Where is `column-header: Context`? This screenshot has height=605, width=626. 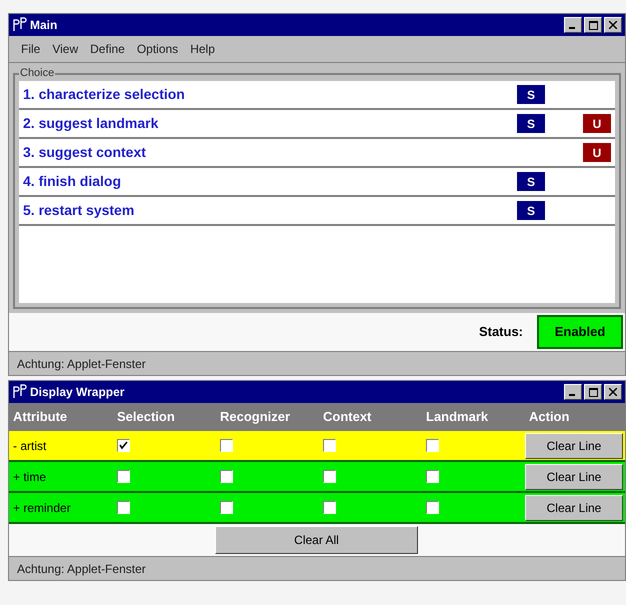
column-header: Context is located at coordinates (347, 417).